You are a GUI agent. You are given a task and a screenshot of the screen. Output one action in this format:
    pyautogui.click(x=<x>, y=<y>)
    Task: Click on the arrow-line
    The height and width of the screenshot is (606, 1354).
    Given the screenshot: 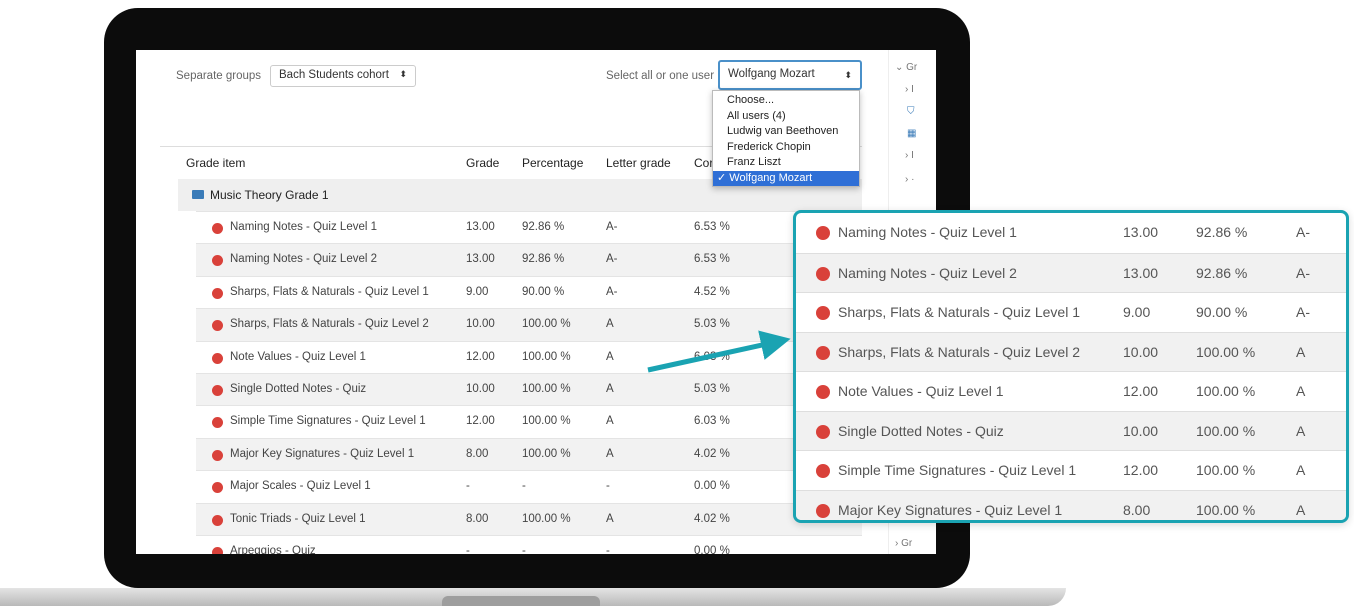 What is the action you would take?
    pyautogui.click(x=719, y=351)
    